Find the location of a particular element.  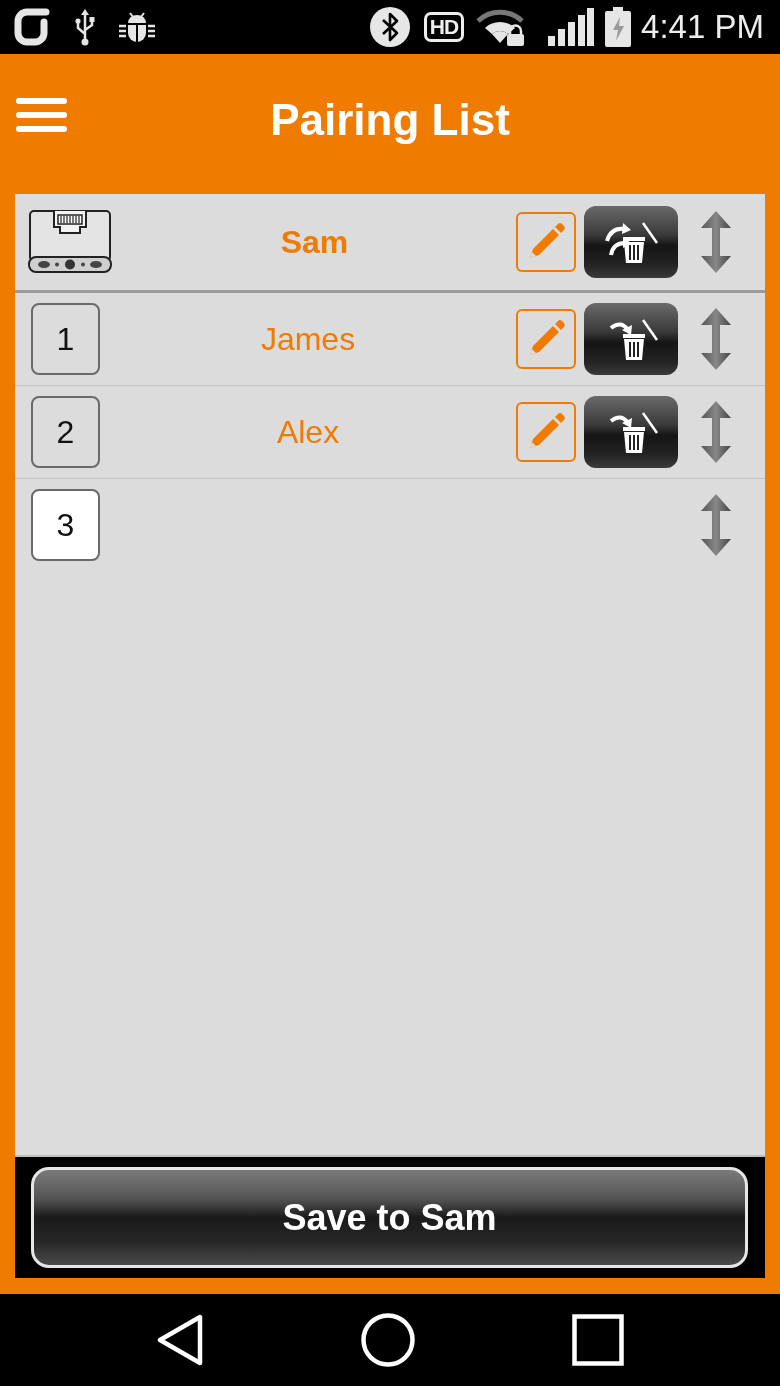

signal-icon is located at coordinates (571, 27).